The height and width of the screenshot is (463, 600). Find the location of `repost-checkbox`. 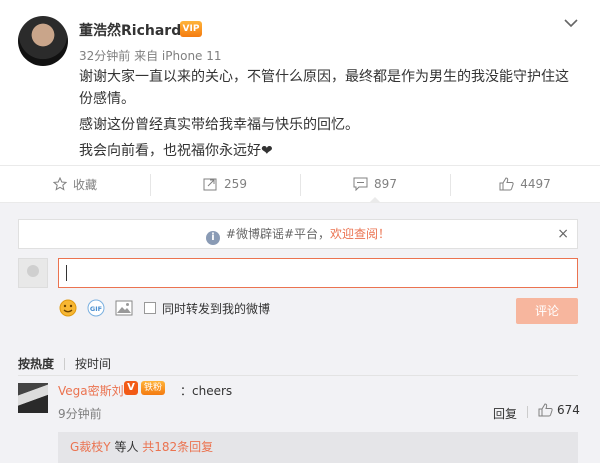

repost-checkbox is located at coordinates (150, 308).